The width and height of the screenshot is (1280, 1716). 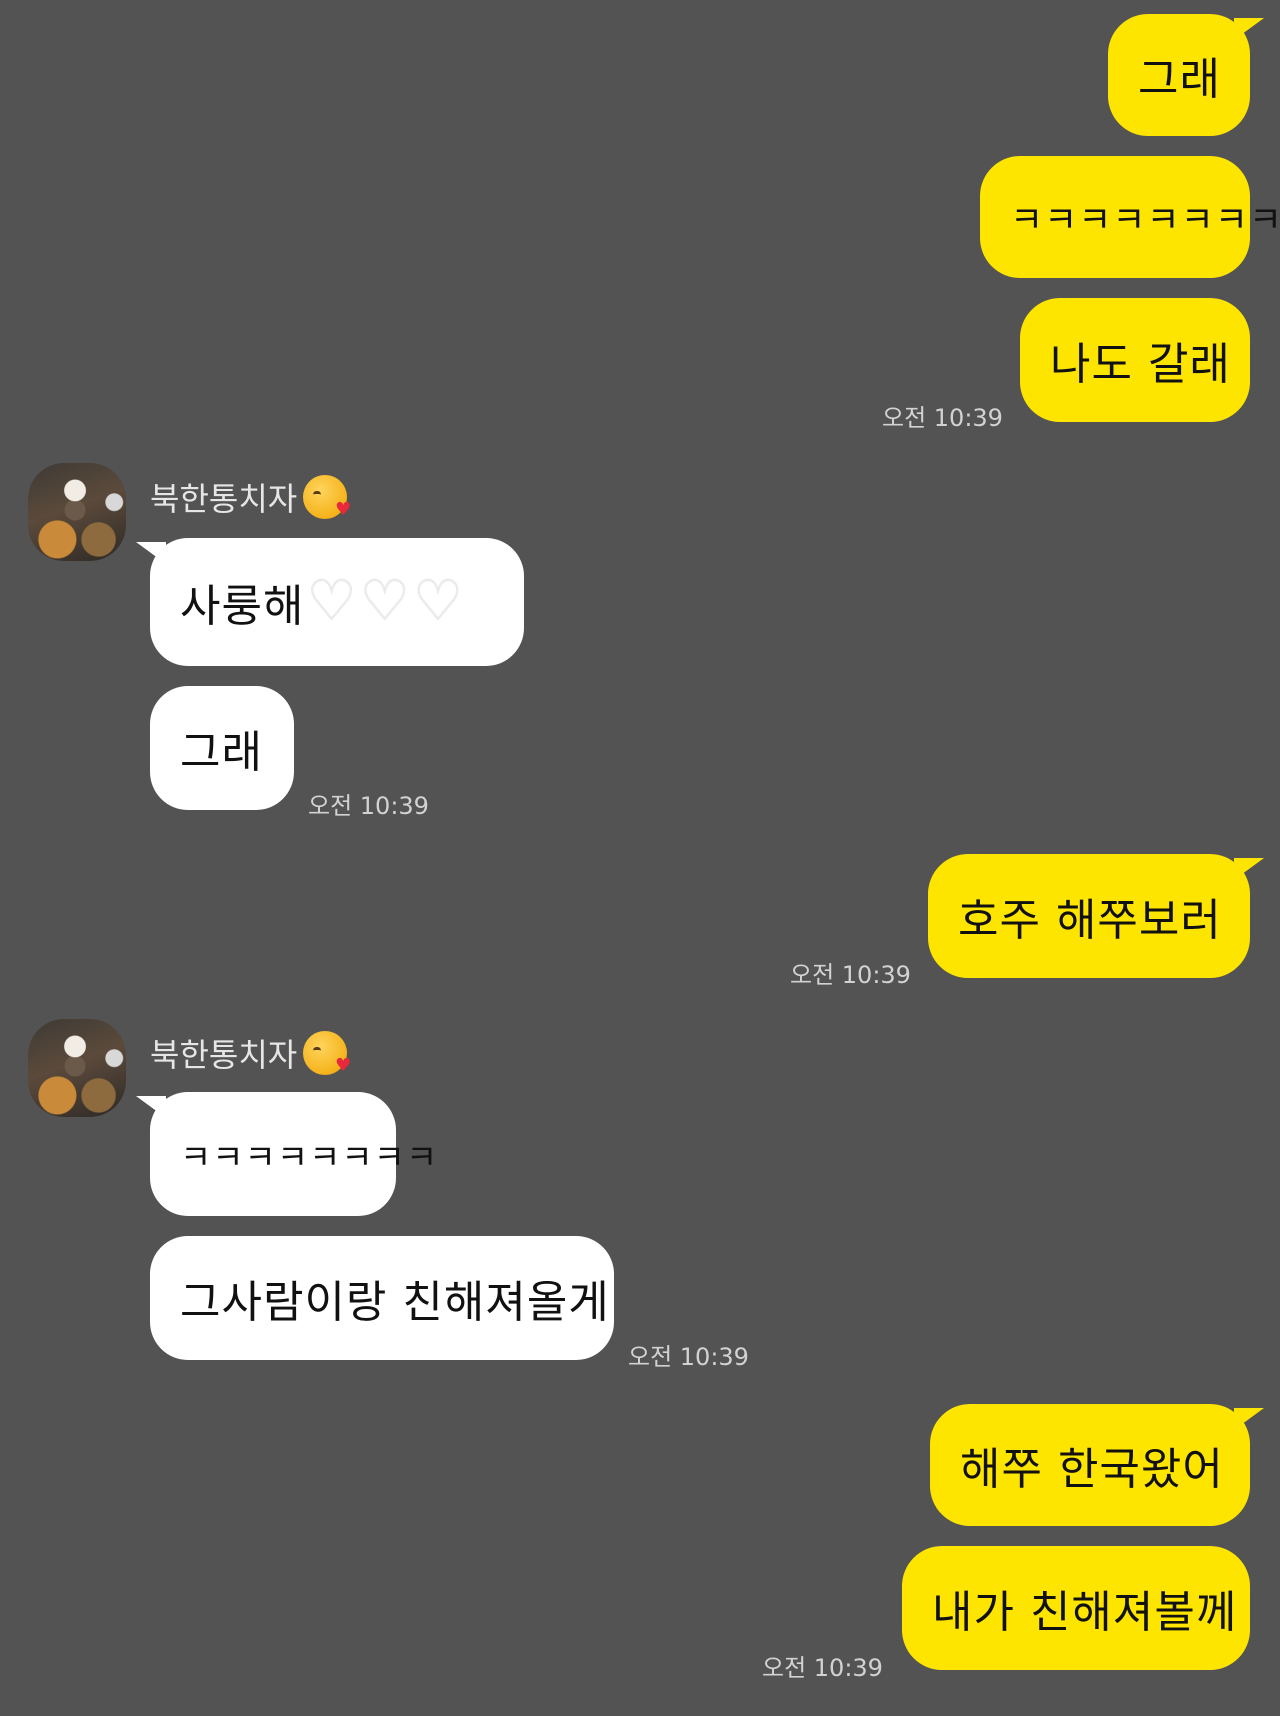 I want to click on their-message-bubble: 사룽해 ♡ ♡ ♡, so click(x=330, y=602).